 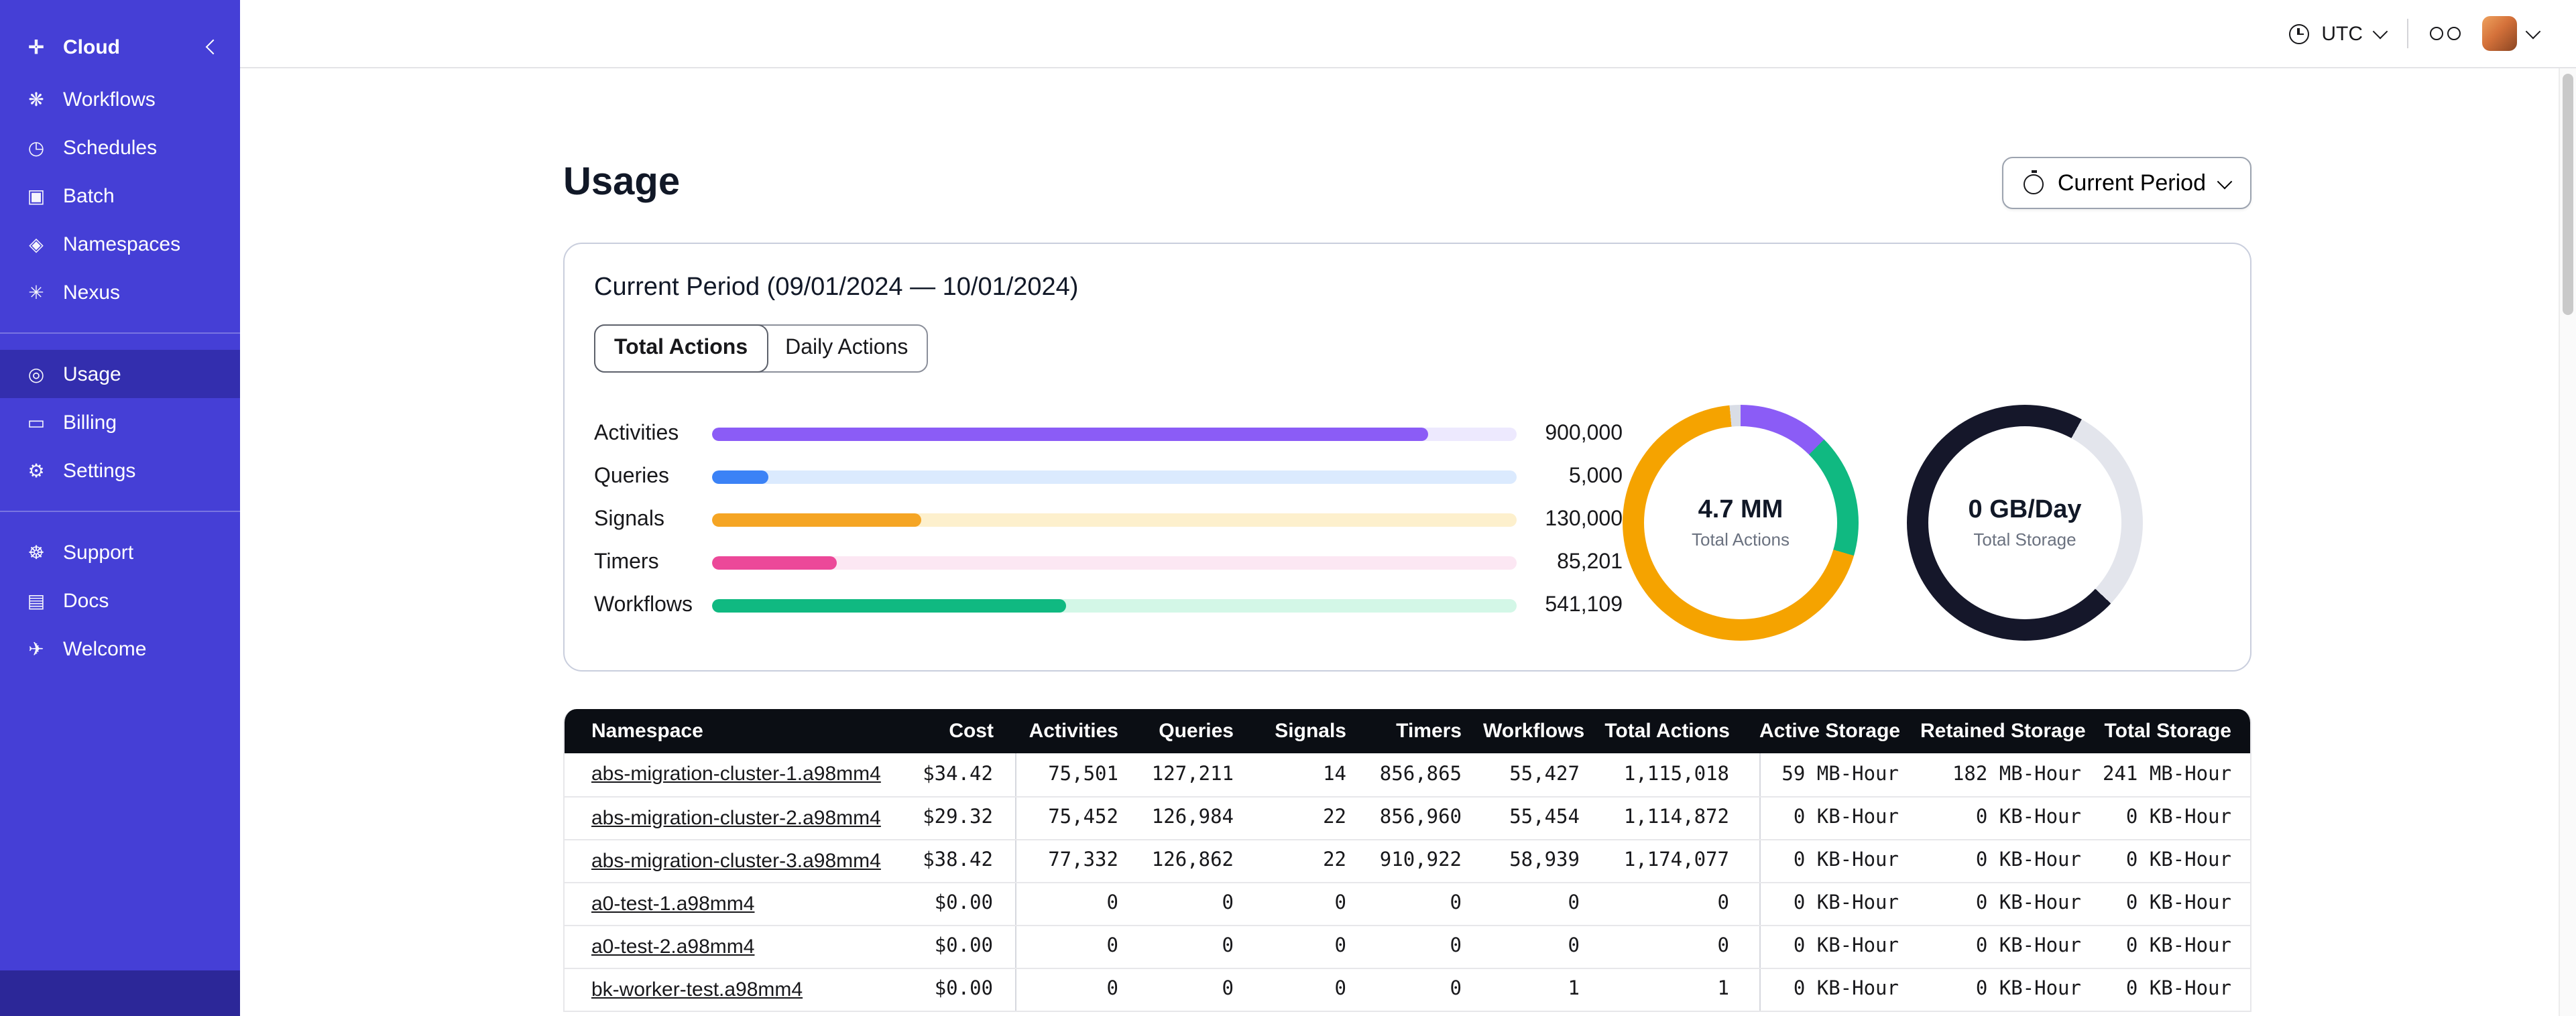 I want to click on sidebar-item: ◎ Usage, so click(x=120, y=374).